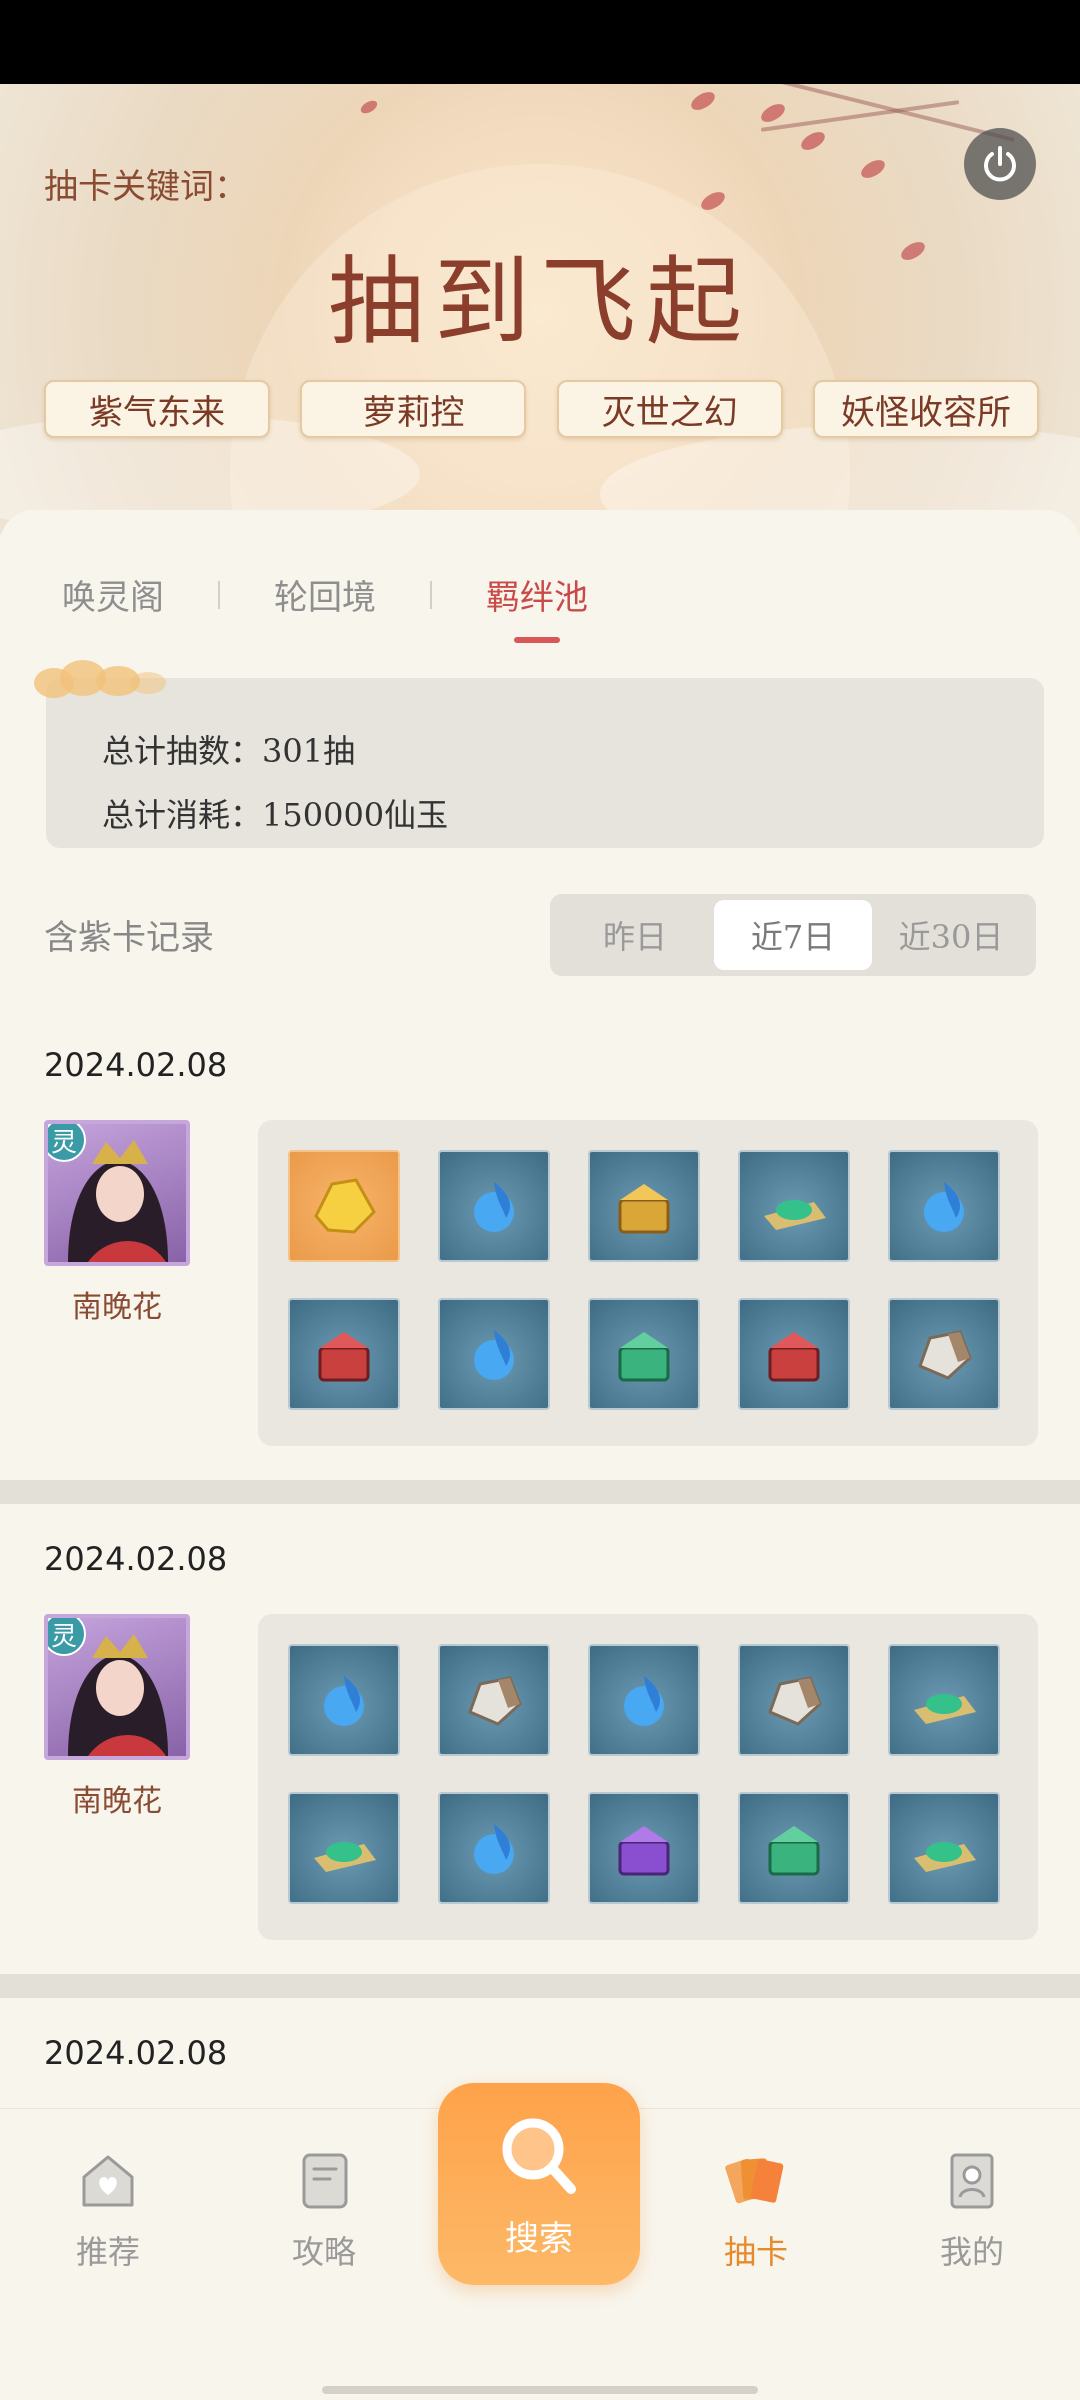 This screenshot has height=2400, width=1080. Describe the element at coordinates (644, 1209) in the screenshot. I see `golden-chest-icon` at that location.